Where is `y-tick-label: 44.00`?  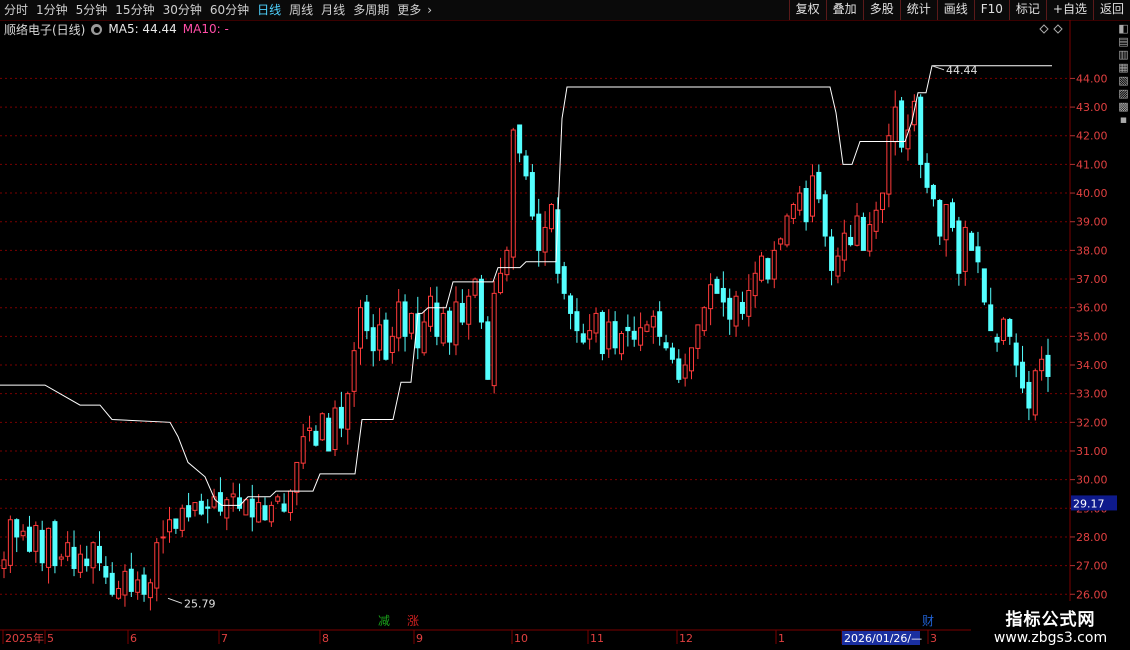
y-tick-label: 44.00 is located at coordinates (1092, 78).